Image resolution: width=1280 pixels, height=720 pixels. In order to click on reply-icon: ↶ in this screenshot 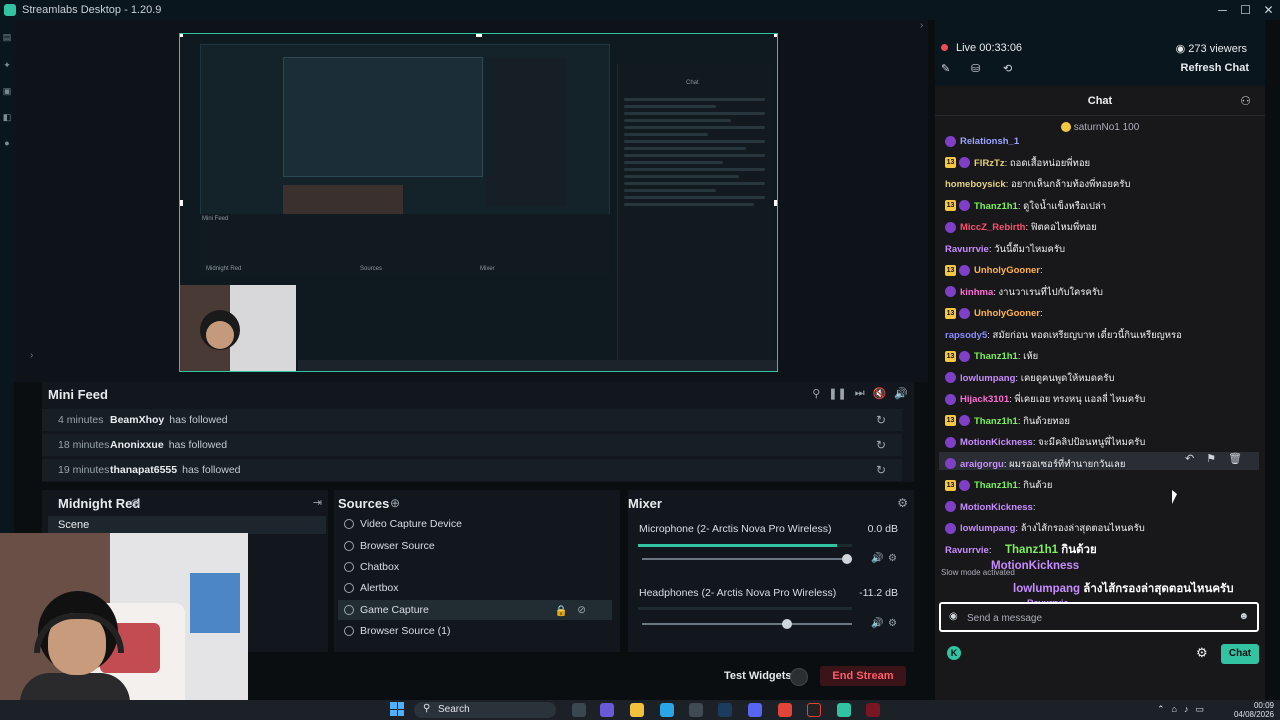, I will do `click(1189, 458)`.